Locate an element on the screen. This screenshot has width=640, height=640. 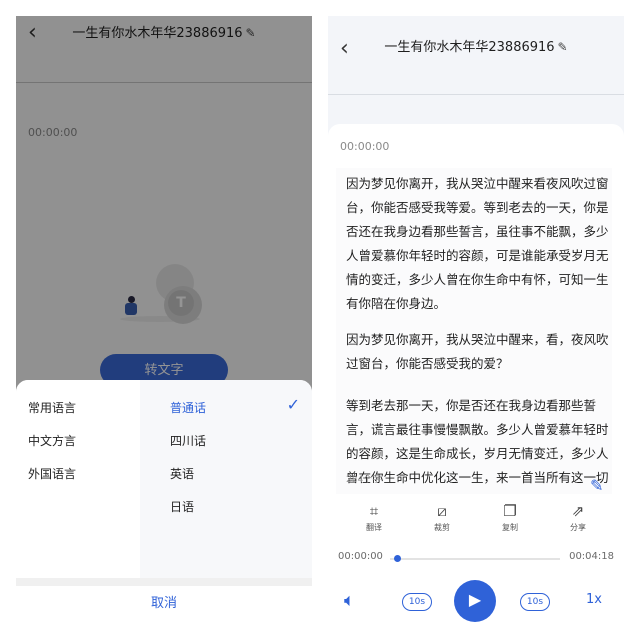
current-time: 00:00:00 is located at coordinates (360, 556).